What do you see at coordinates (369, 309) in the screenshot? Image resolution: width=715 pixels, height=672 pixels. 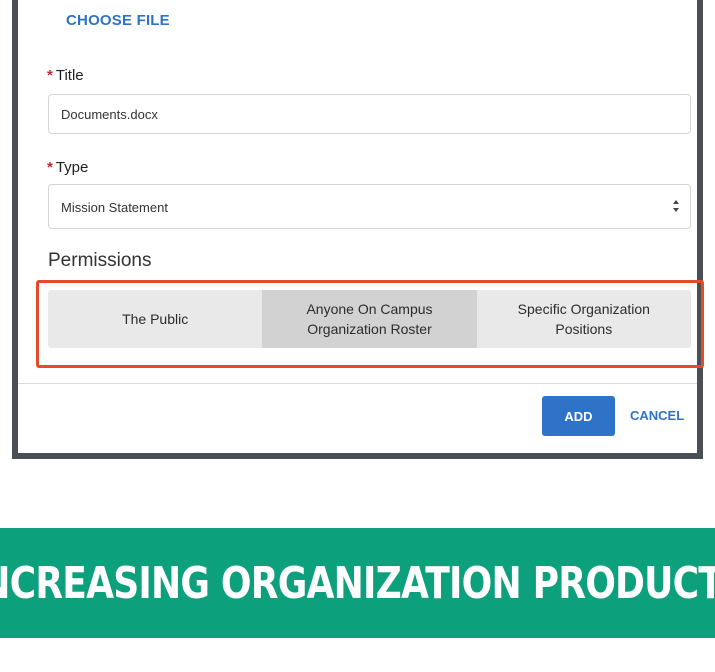 I see `permission-option-line: Anyone On Campus` at bounding box center [369, 309].